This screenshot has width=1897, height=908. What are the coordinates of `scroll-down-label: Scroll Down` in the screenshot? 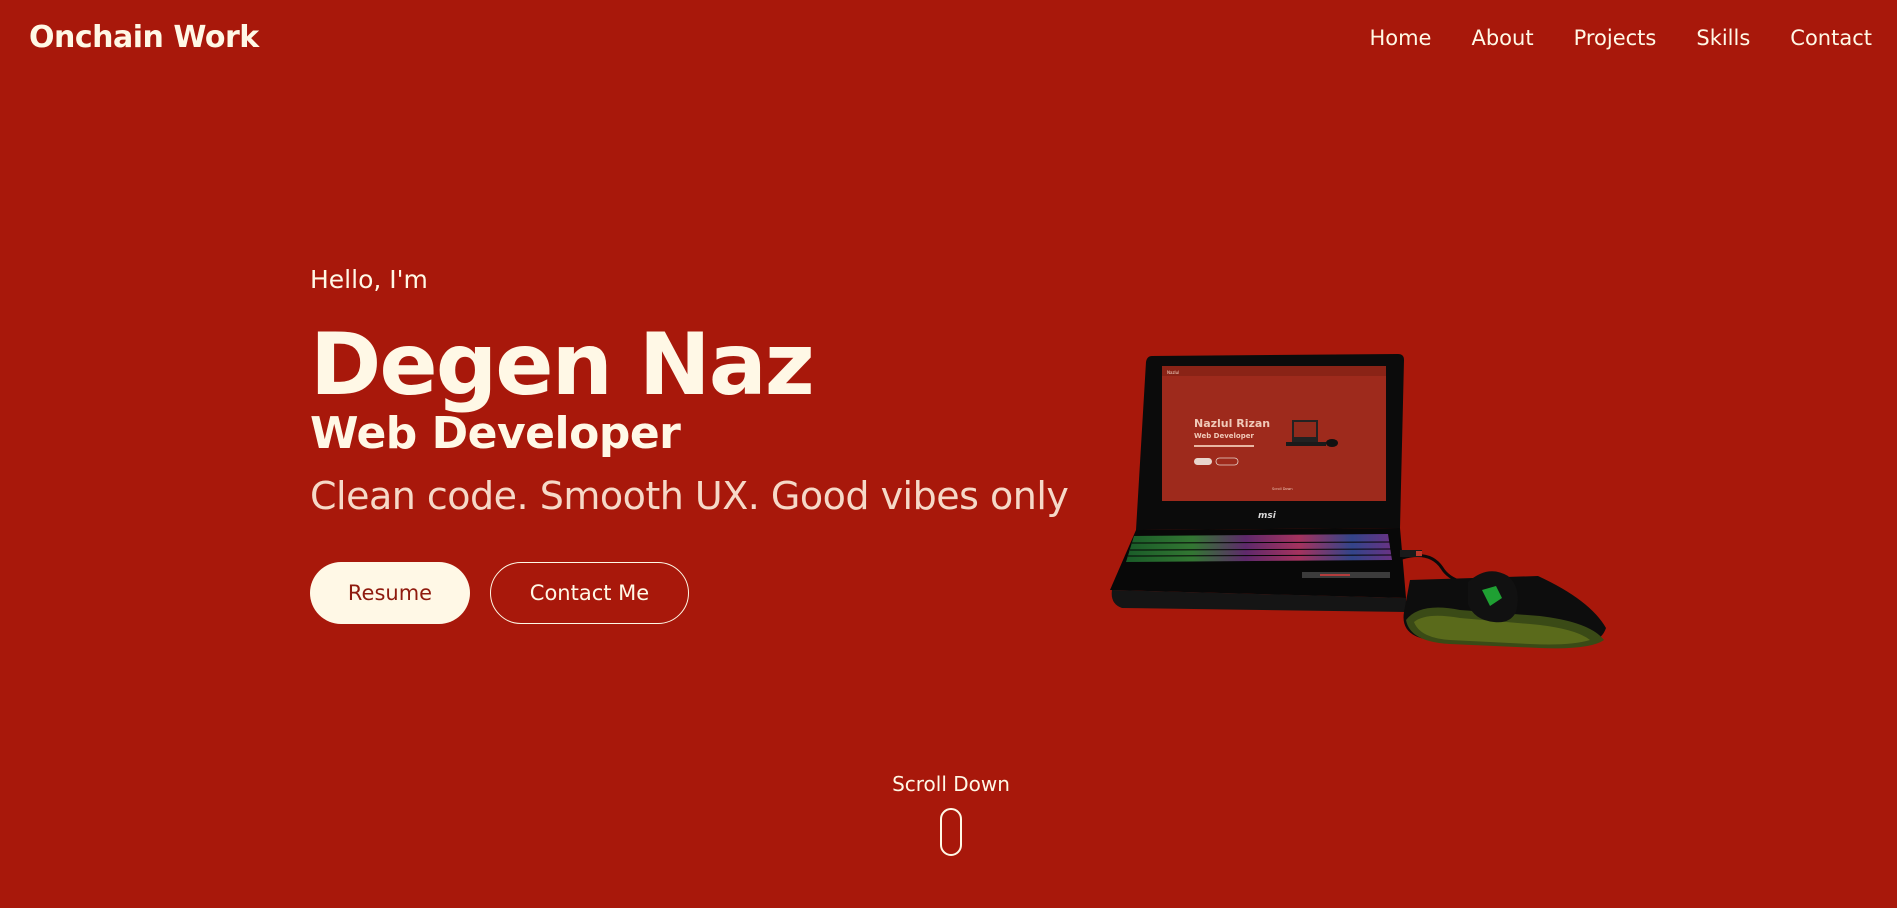 It's located at (951, 784).